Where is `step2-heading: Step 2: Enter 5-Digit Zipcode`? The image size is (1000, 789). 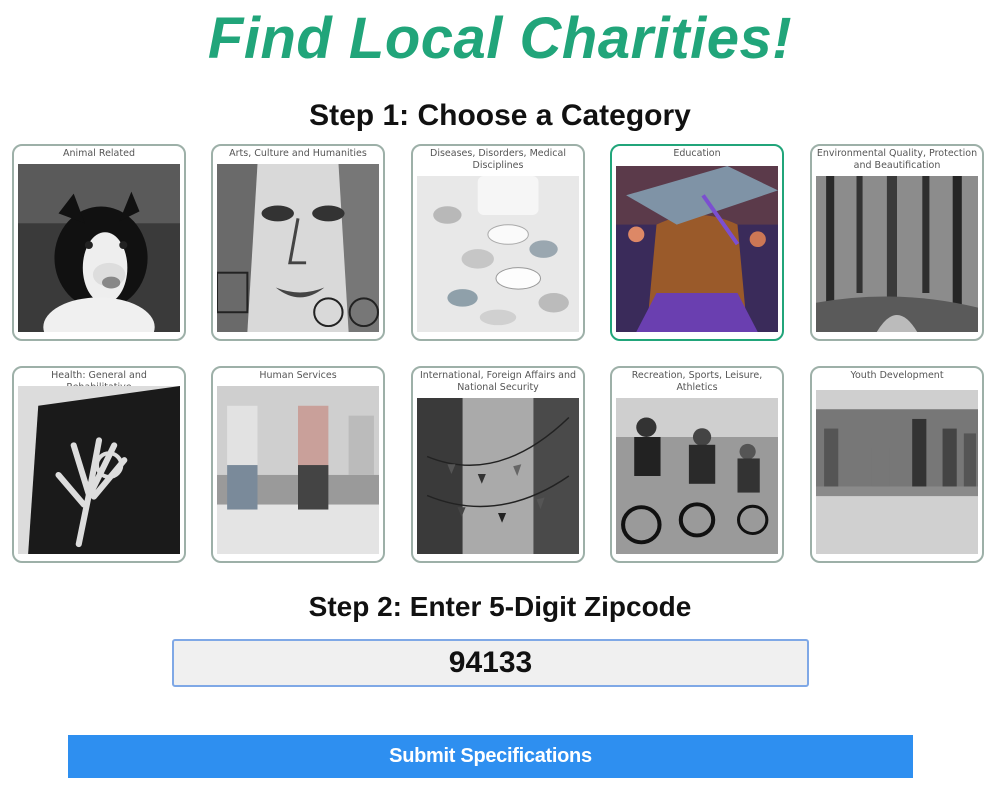 step2-heading: Step 2: Enter 5-Digit Zipcode is located at coordinates (500, 606).